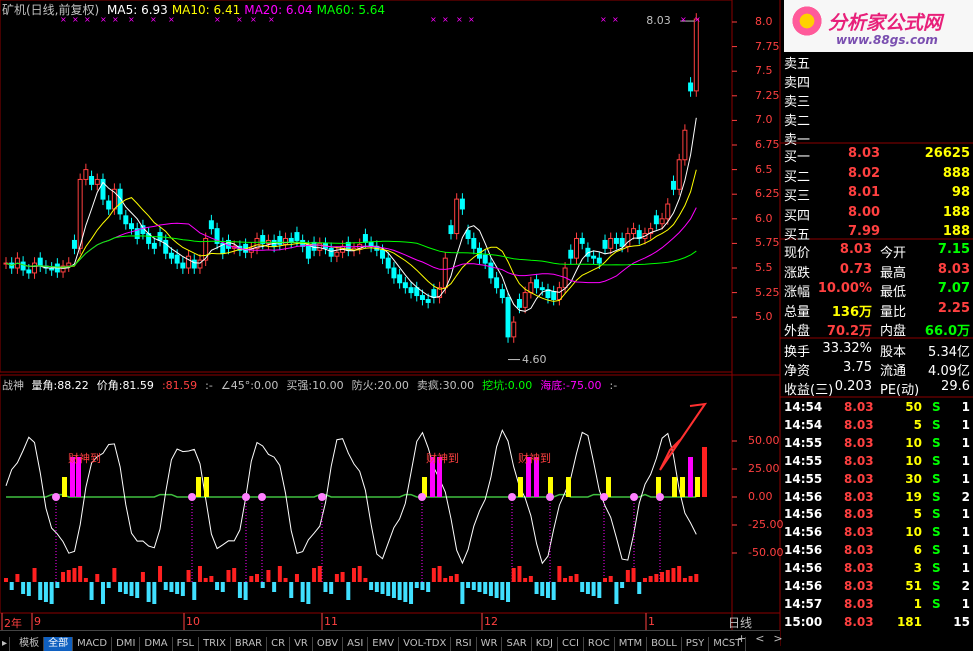 This screenshot has width=973, height=651. What do you see at coordinates (30, 644) in the screenshot?
I see `indicator-tab: 模板` at bounding box center [30, 644].